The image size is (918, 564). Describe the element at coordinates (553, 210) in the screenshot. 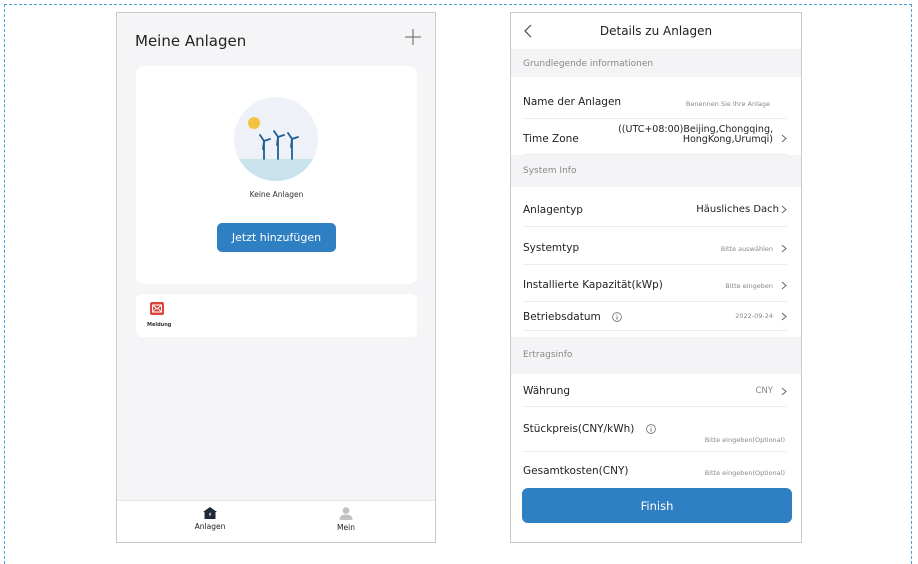

I see `row-label: Anlagentyp` at that location.